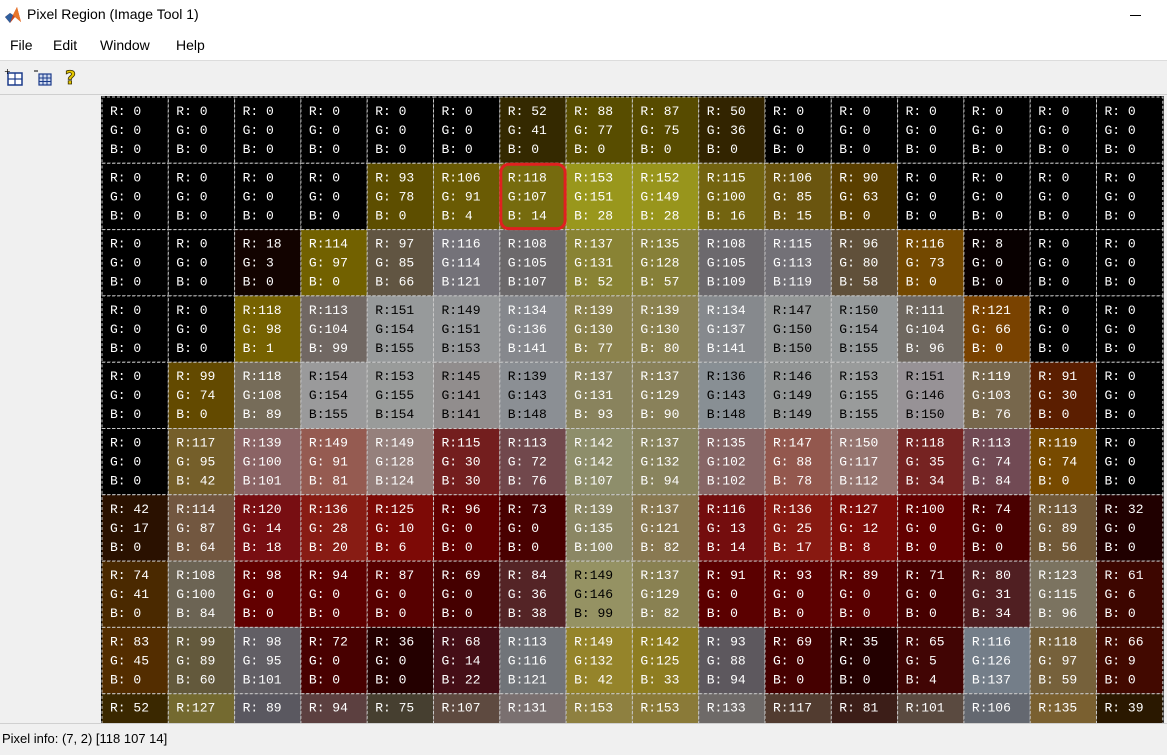 This screenshot has height=755, width=1167. What do you see at coordinates (334, 462) in the screenshot?
I see `pixel-cell: R:149 G: 91 B: 81` at bounding box center [334, 462].